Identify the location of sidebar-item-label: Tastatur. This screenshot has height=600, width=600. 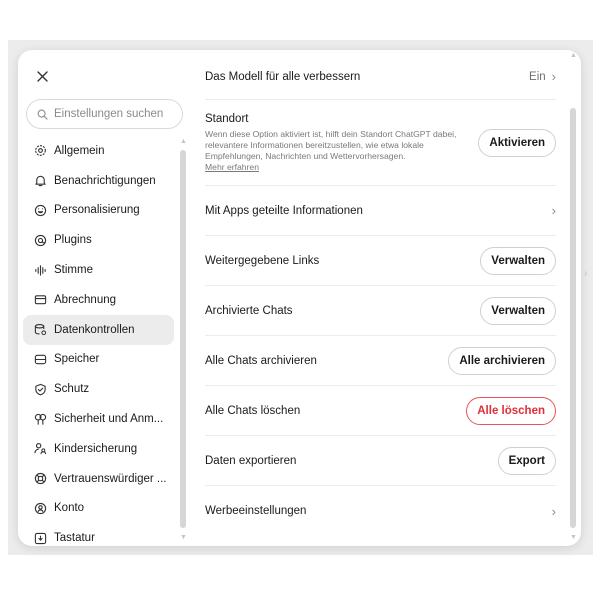
(74, 538).